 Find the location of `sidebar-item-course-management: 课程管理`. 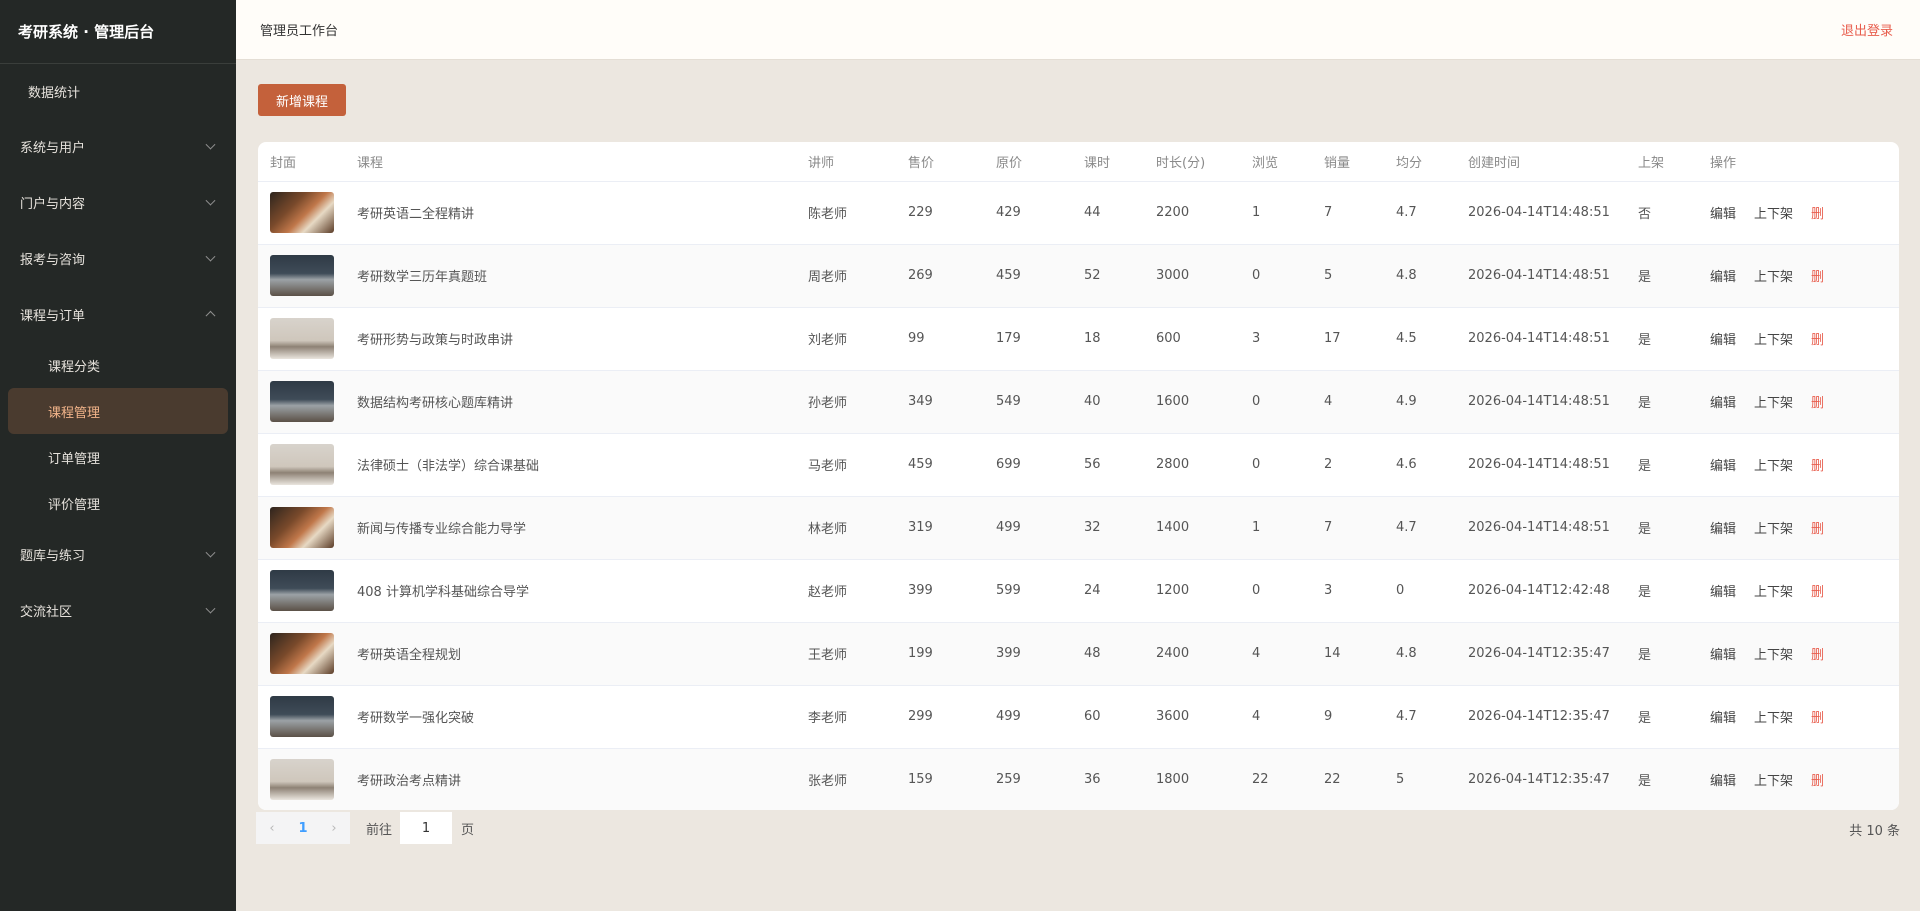

sidebar-item-course-management: 课程管理 is located at coordinates (118, 411).